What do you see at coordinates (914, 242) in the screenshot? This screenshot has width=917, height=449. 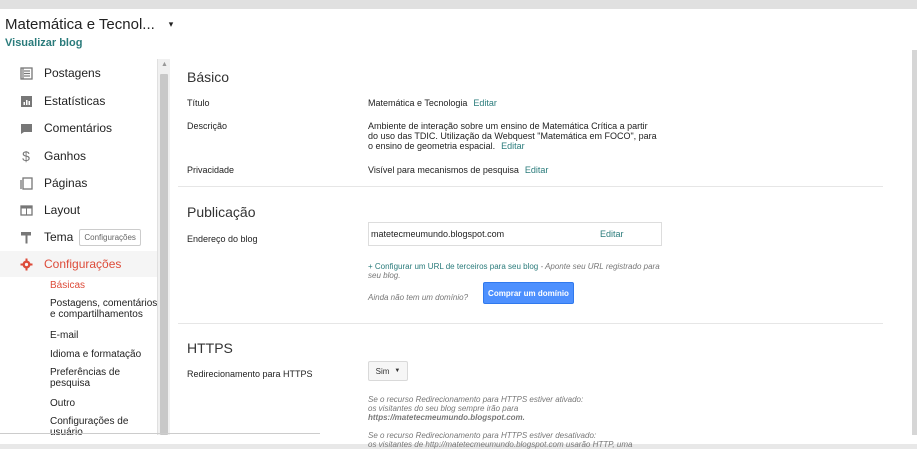 I see `page-scrollbar` at bounding box center [914, 242].